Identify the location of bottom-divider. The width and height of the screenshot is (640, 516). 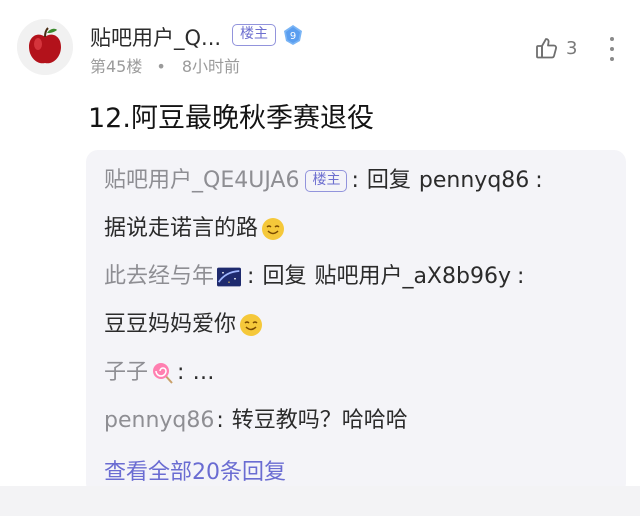
(320, 501).